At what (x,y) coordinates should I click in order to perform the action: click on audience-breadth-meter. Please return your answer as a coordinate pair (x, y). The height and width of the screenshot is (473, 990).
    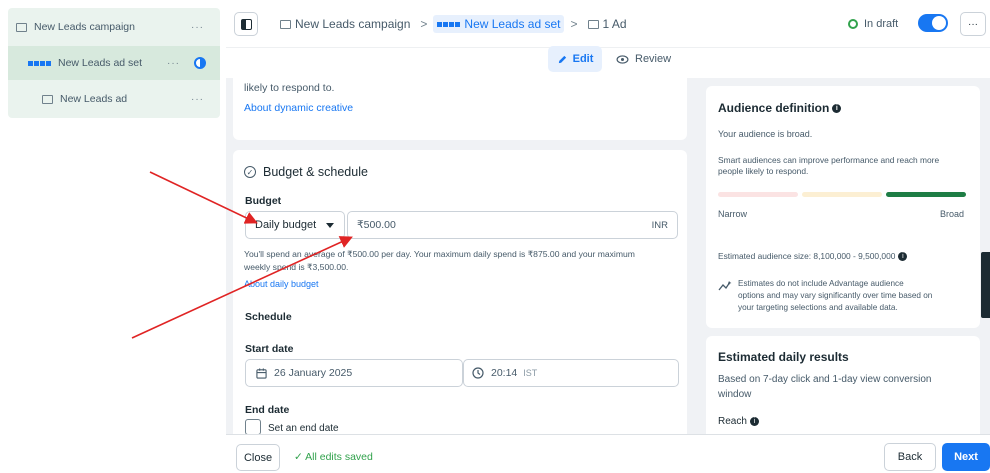
    Looking at the image, I should click on (842, 194).